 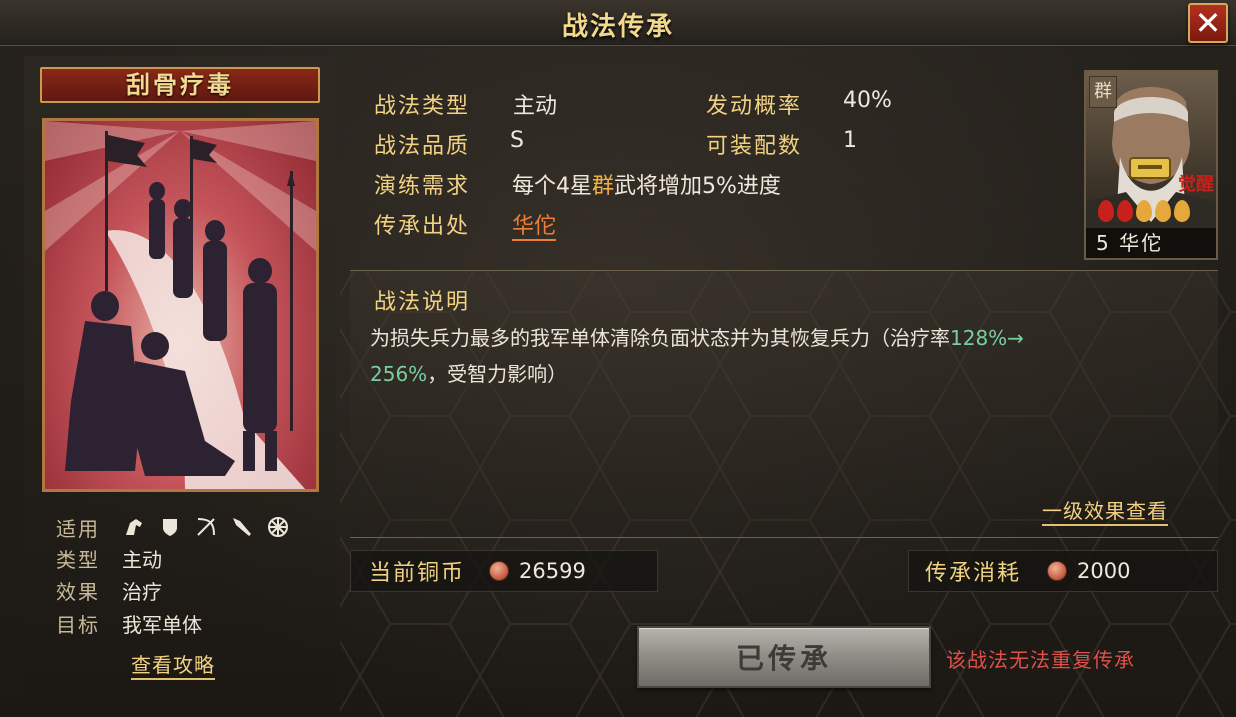 I want to click on bow-icon, so click(x=206, y=527).